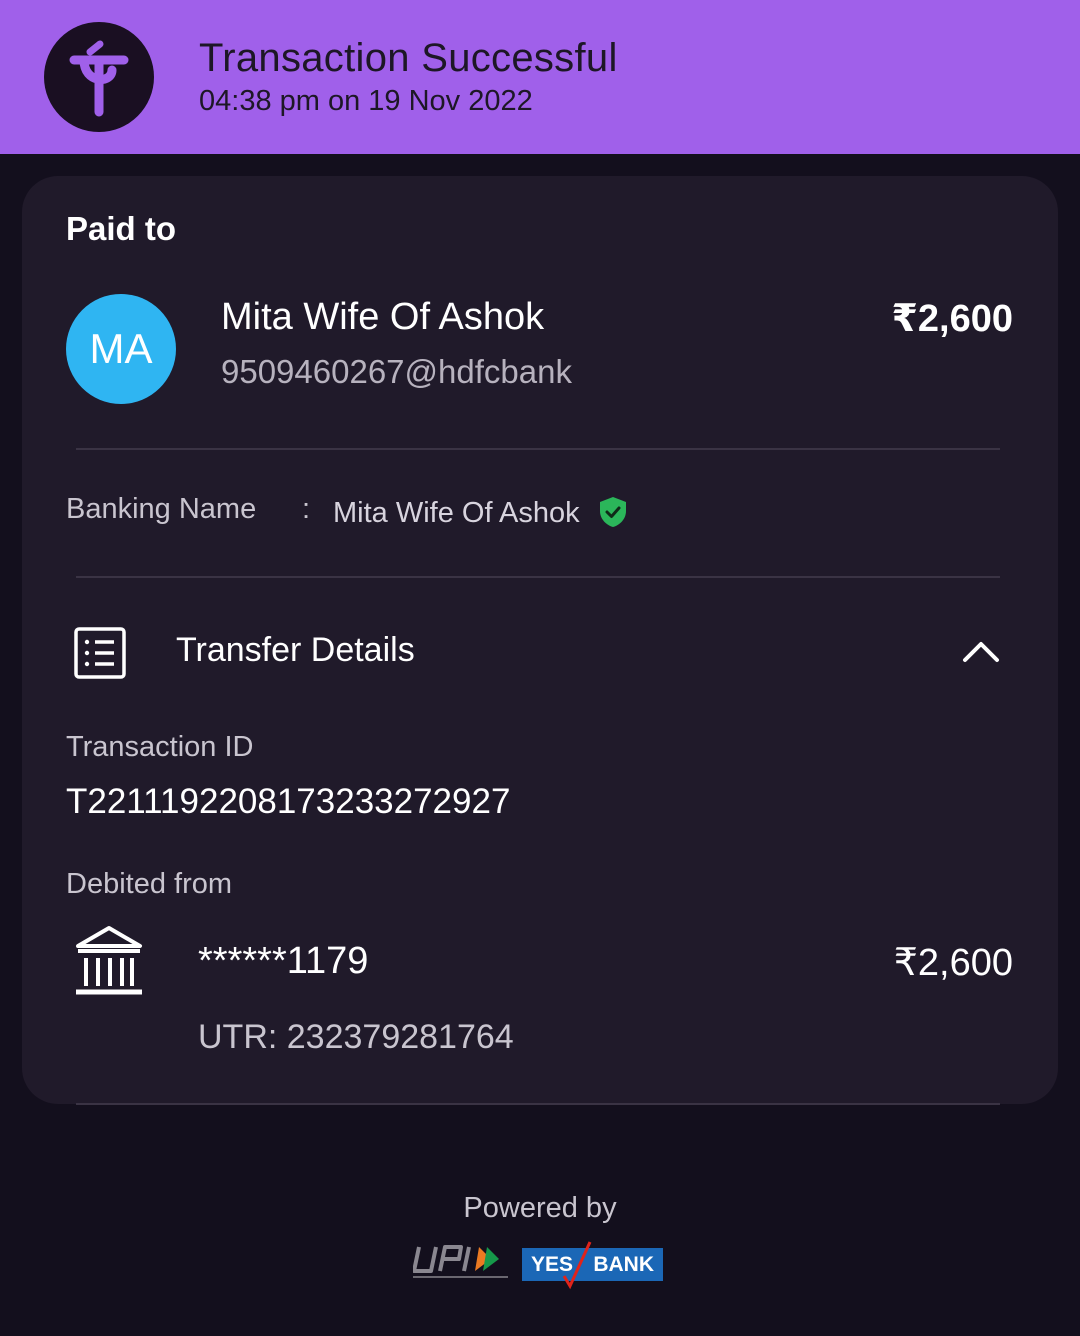  What do you see at coordinates (396, 371) in the screenshot?
I see `payee-upi-id: 9509460267@hdfcbank` at bounding box center [396, 371].